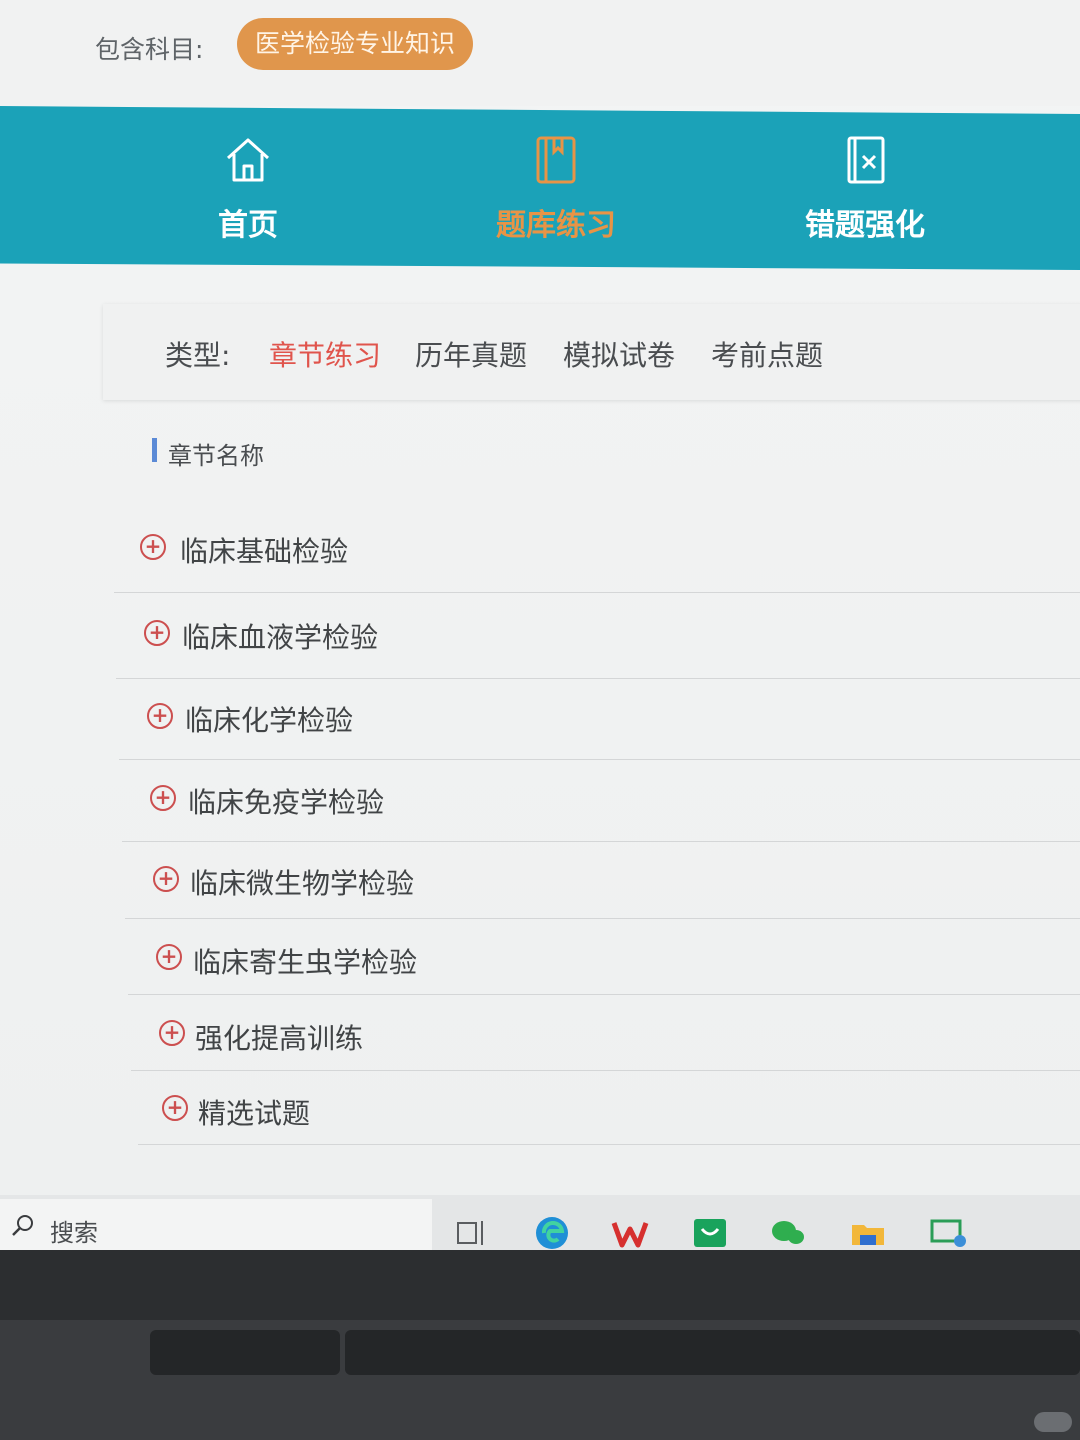  I want to click on chapter-title: 临床血液学检验, so click(280, 637).